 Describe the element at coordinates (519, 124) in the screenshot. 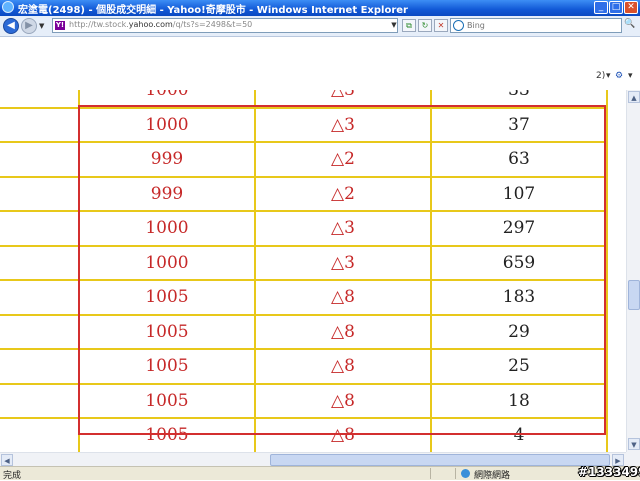

I see `volume-cell: 37` at that location.